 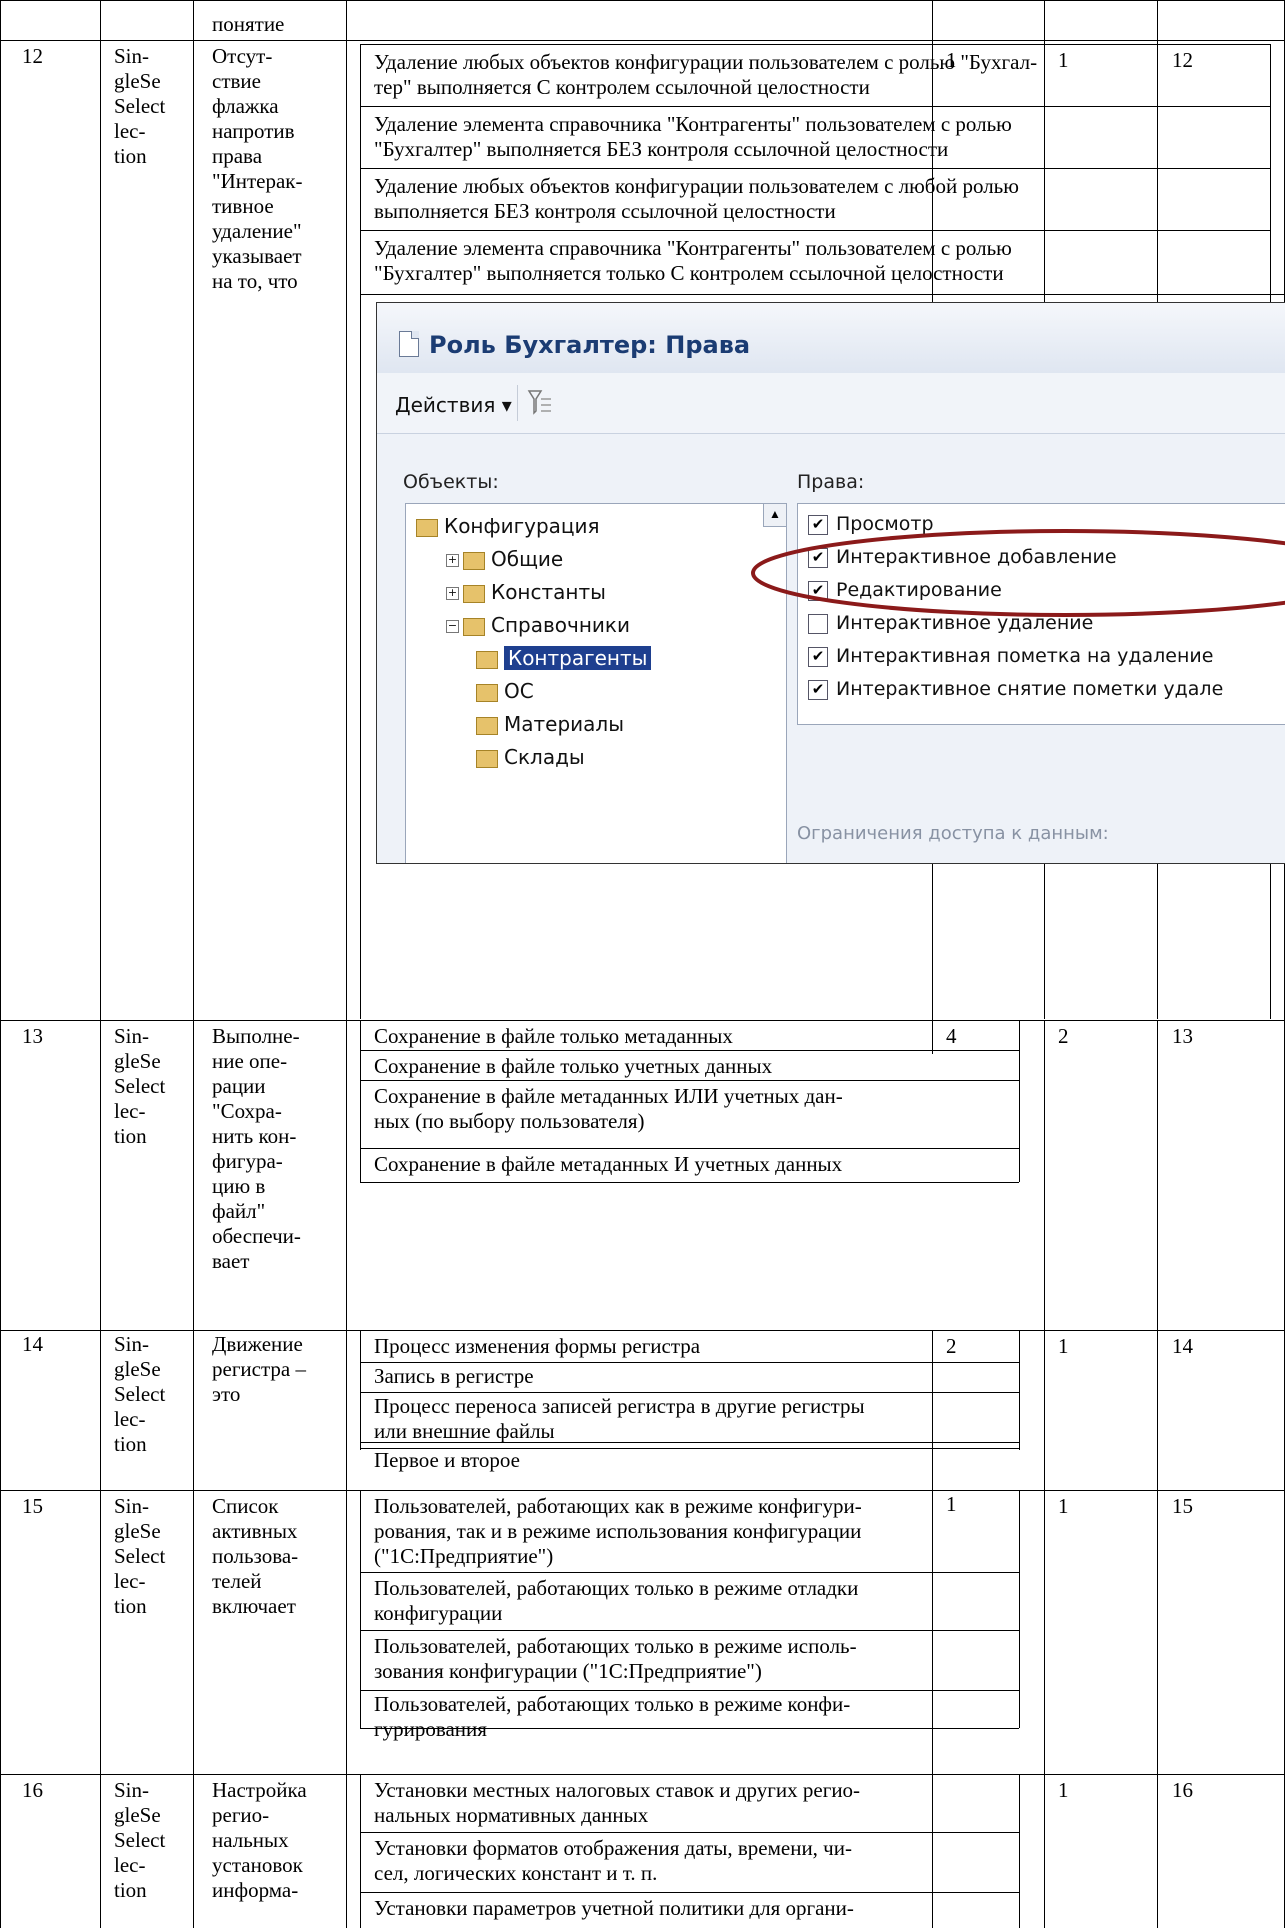 What do you see at coordinates (1182, 1036) in the screenshot?
I see `row-13-qid: 13` at bounding box center [1182, 1036].